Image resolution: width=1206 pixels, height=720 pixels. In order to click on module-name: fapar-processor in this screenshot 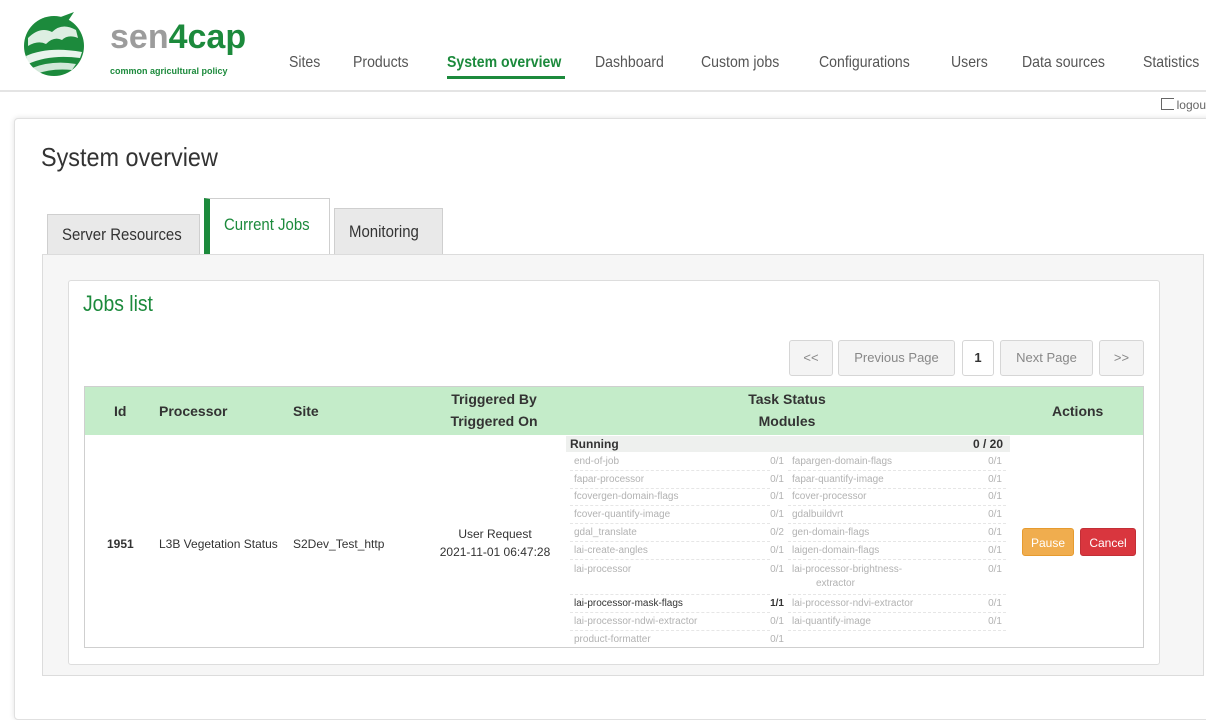, I will do `click(609, 479)`.